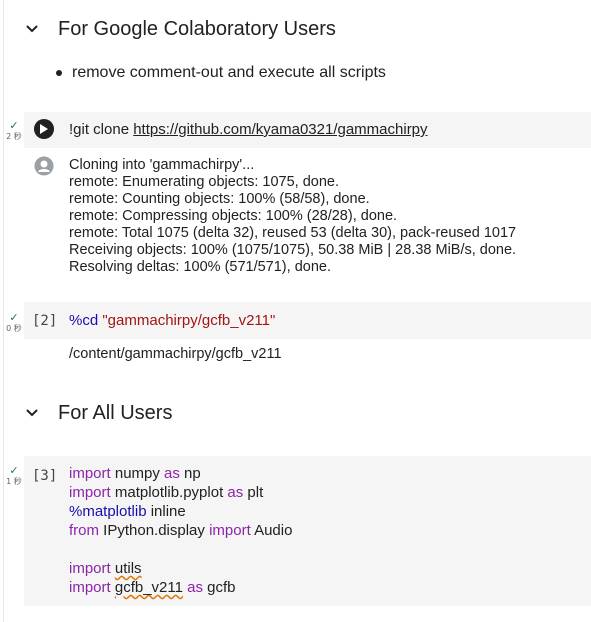  Describe the element at coordinates (44, 129) in the screenshot. I see `run-button` at that location.